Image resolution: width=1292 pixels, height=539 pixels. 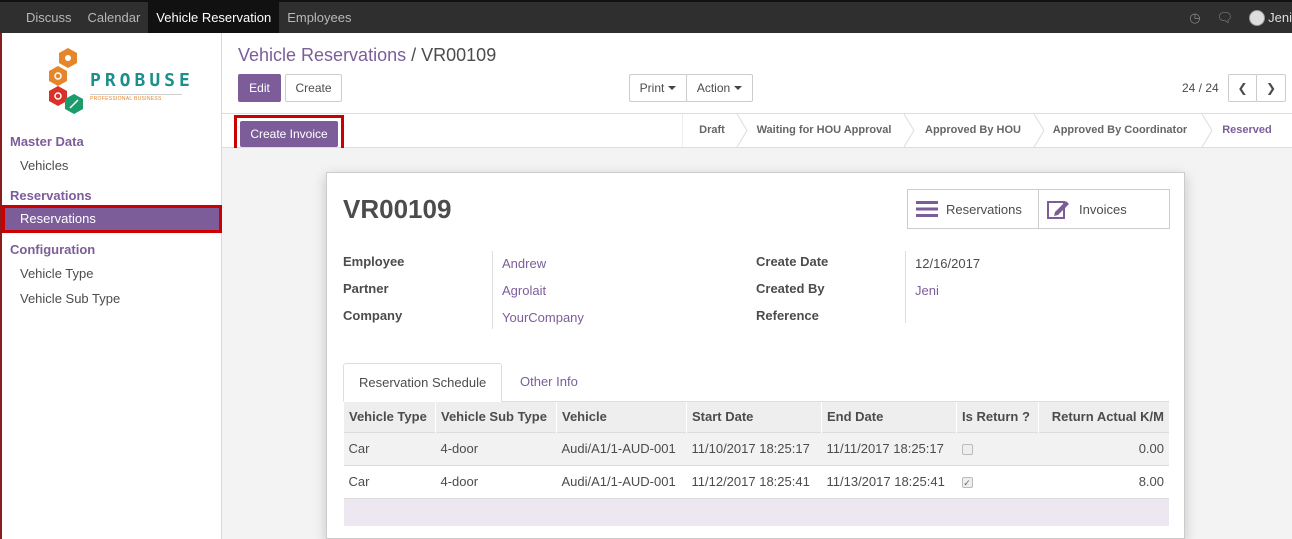 I want to click on invoices-smart-button: Invoices, so click(x=1103, y=209).